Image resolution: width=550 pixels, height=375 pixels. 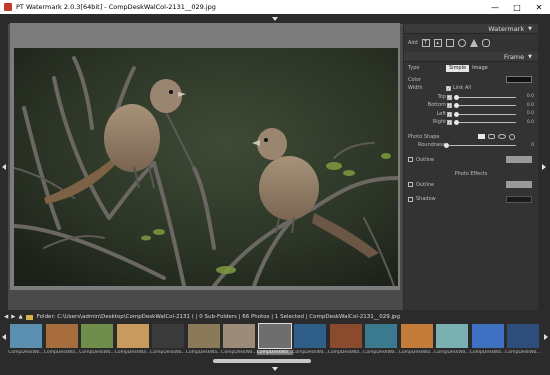 I want to click on shadow-label: Shadow, so click(x=426, y=199).